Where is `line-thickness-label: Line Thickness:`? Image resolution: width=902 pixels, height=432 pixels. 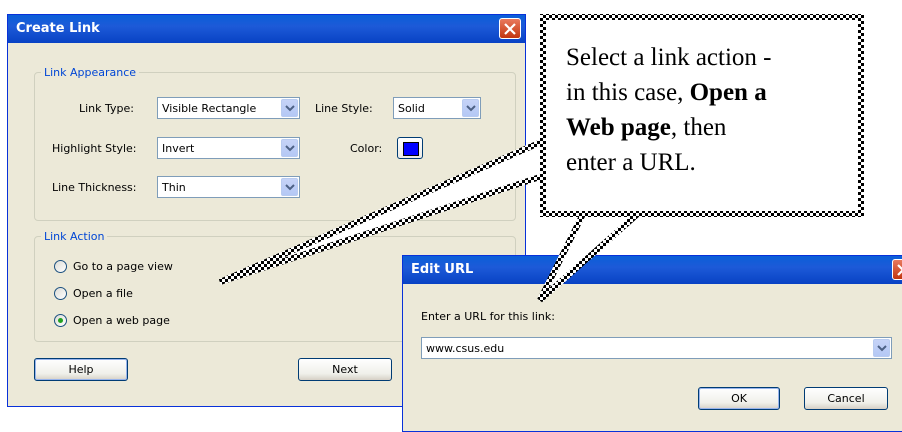 line-thickness-label: Line Thickness: is located at coordinates (94, 187).